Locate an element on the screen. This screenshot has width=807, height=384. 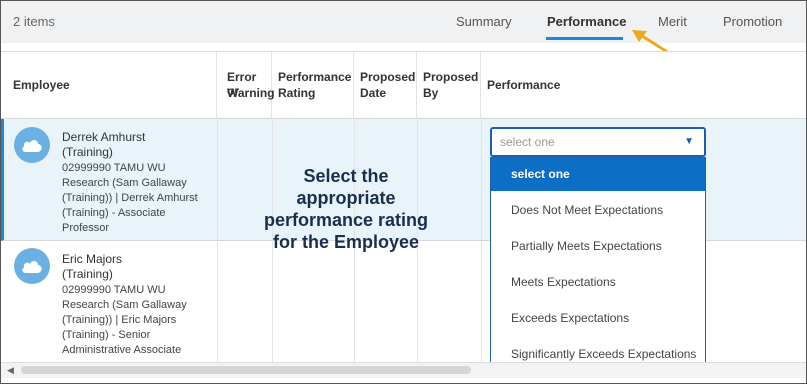
option-does-not-meet: Does Not Meet Expectations is located at coordinates (598, 210).